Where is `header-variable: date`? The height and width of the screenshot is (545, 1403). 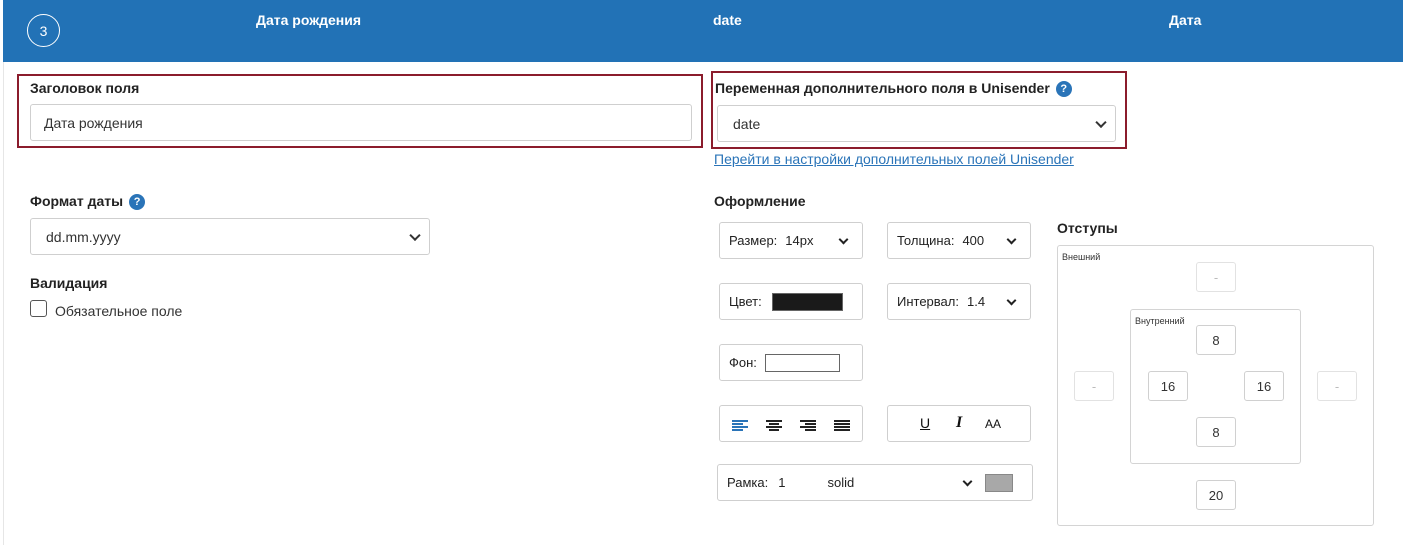 header-variable: date is located at coordinates (727, 20).